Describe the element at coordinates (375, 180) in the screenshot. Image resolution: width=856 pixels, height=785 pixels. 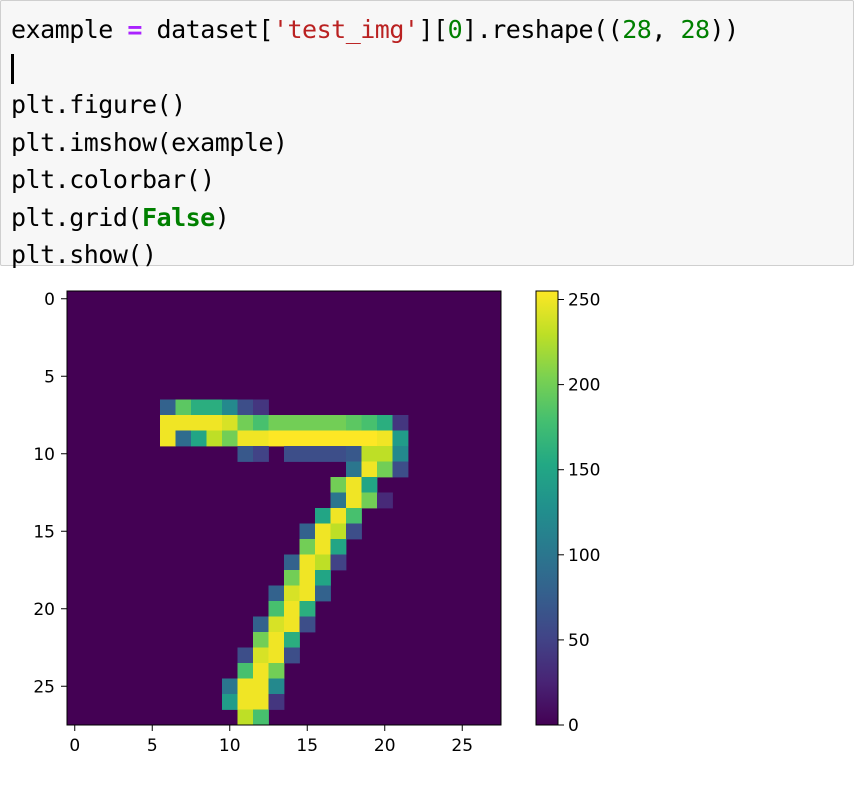
I see `code-line: plt.colorbar()` at that location.